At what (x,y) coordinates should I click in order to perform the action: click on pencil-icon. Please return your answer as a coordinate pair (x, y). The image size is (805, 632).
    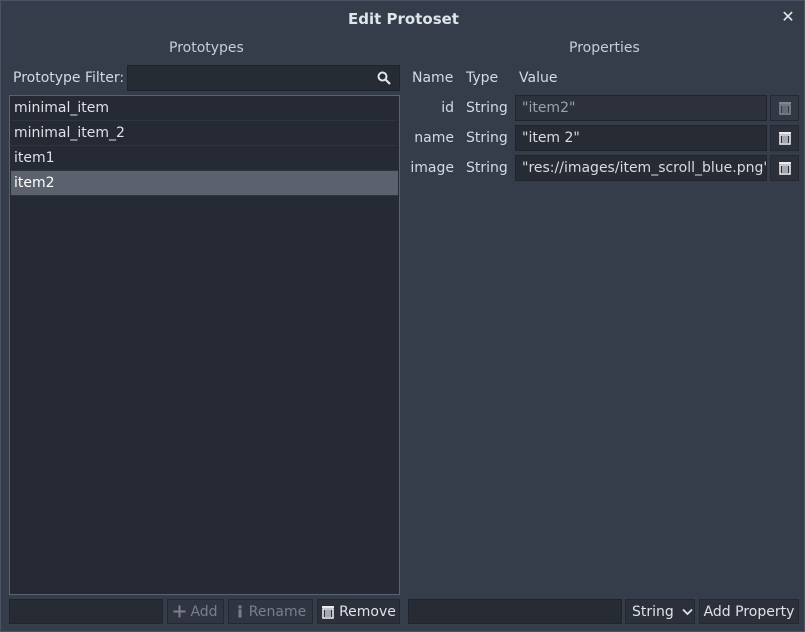
    Looking at the image, I should click on (240, 611).